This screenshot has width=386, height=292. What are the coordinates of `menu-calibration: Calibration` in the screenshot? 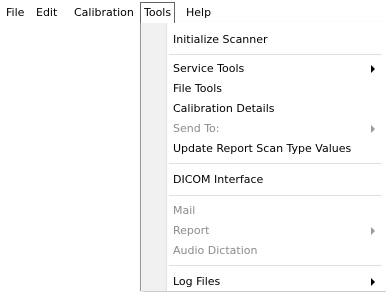 It's located at (104, 13).